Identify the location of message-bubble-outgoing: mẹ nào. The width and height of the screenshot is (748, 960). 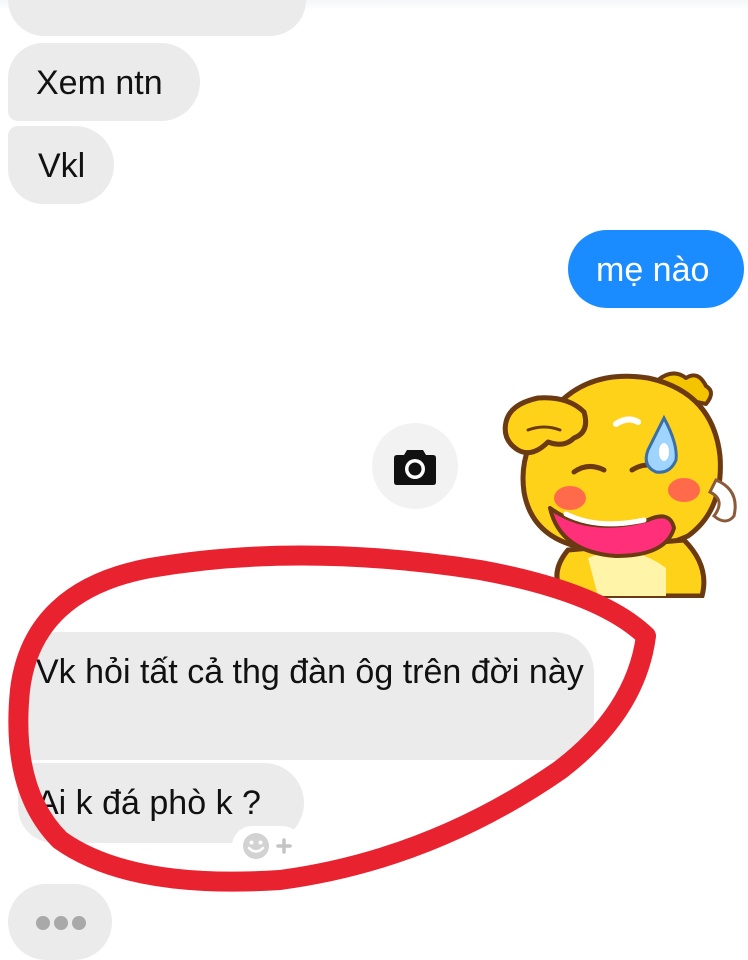
(656, 269).